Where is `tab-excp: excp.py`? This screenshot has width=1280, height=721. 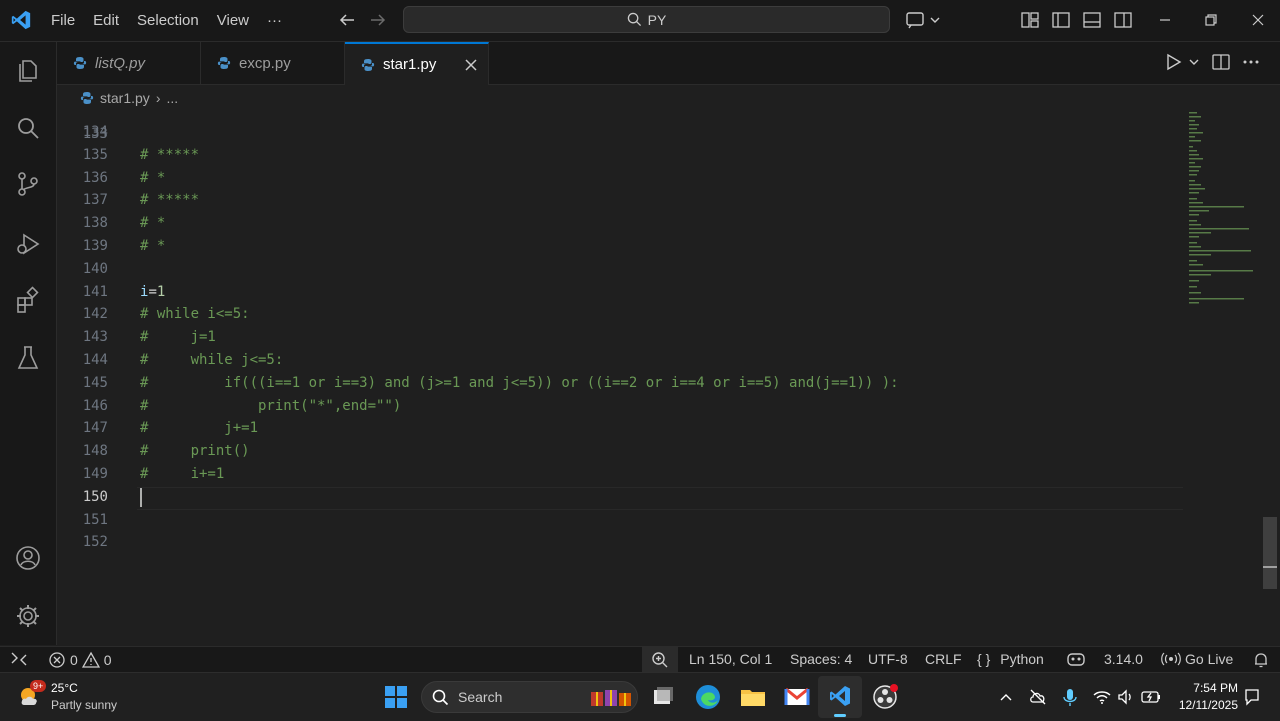
tab-excp: excp.py is located at coordinates (273, 63).